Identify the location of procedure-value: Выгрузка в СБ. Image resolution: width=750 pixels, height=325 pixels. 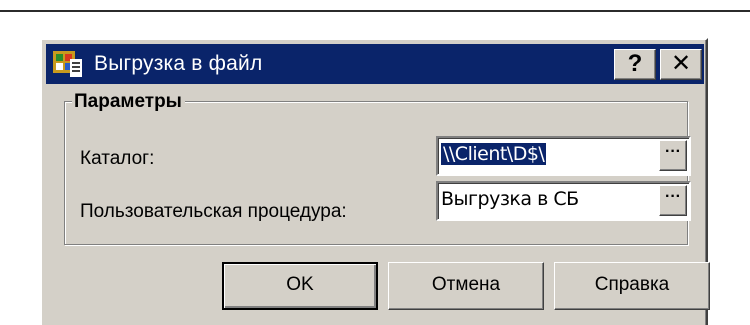
(510, 199).